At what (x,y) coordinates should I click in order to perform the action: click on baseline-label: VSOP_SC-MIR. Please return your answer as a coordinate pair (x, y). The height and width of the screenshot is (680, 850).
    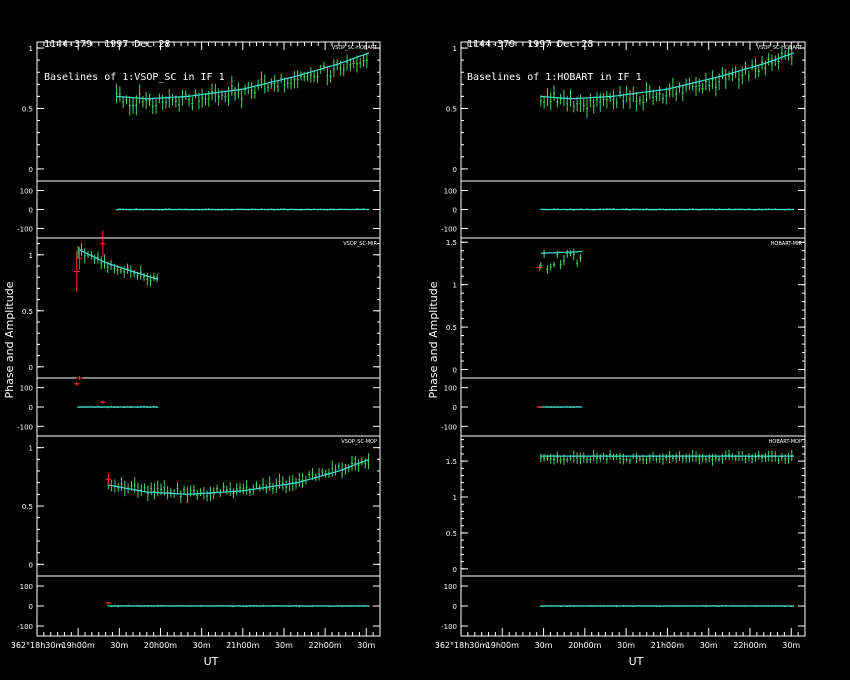
    Looking at the image, I should click on (360, 244).